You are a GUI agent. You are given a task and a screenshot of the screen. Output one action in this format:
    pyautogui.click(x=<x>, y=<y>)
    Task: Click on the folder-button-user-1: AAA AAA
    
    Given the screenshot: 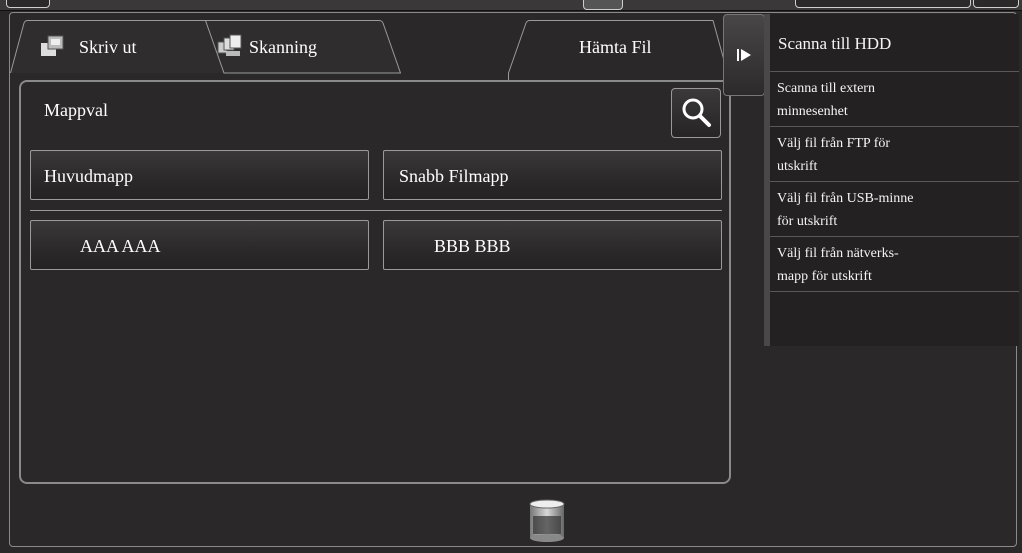 What is the action you would take?
    pyautogui.click(x=199, y=245)
    